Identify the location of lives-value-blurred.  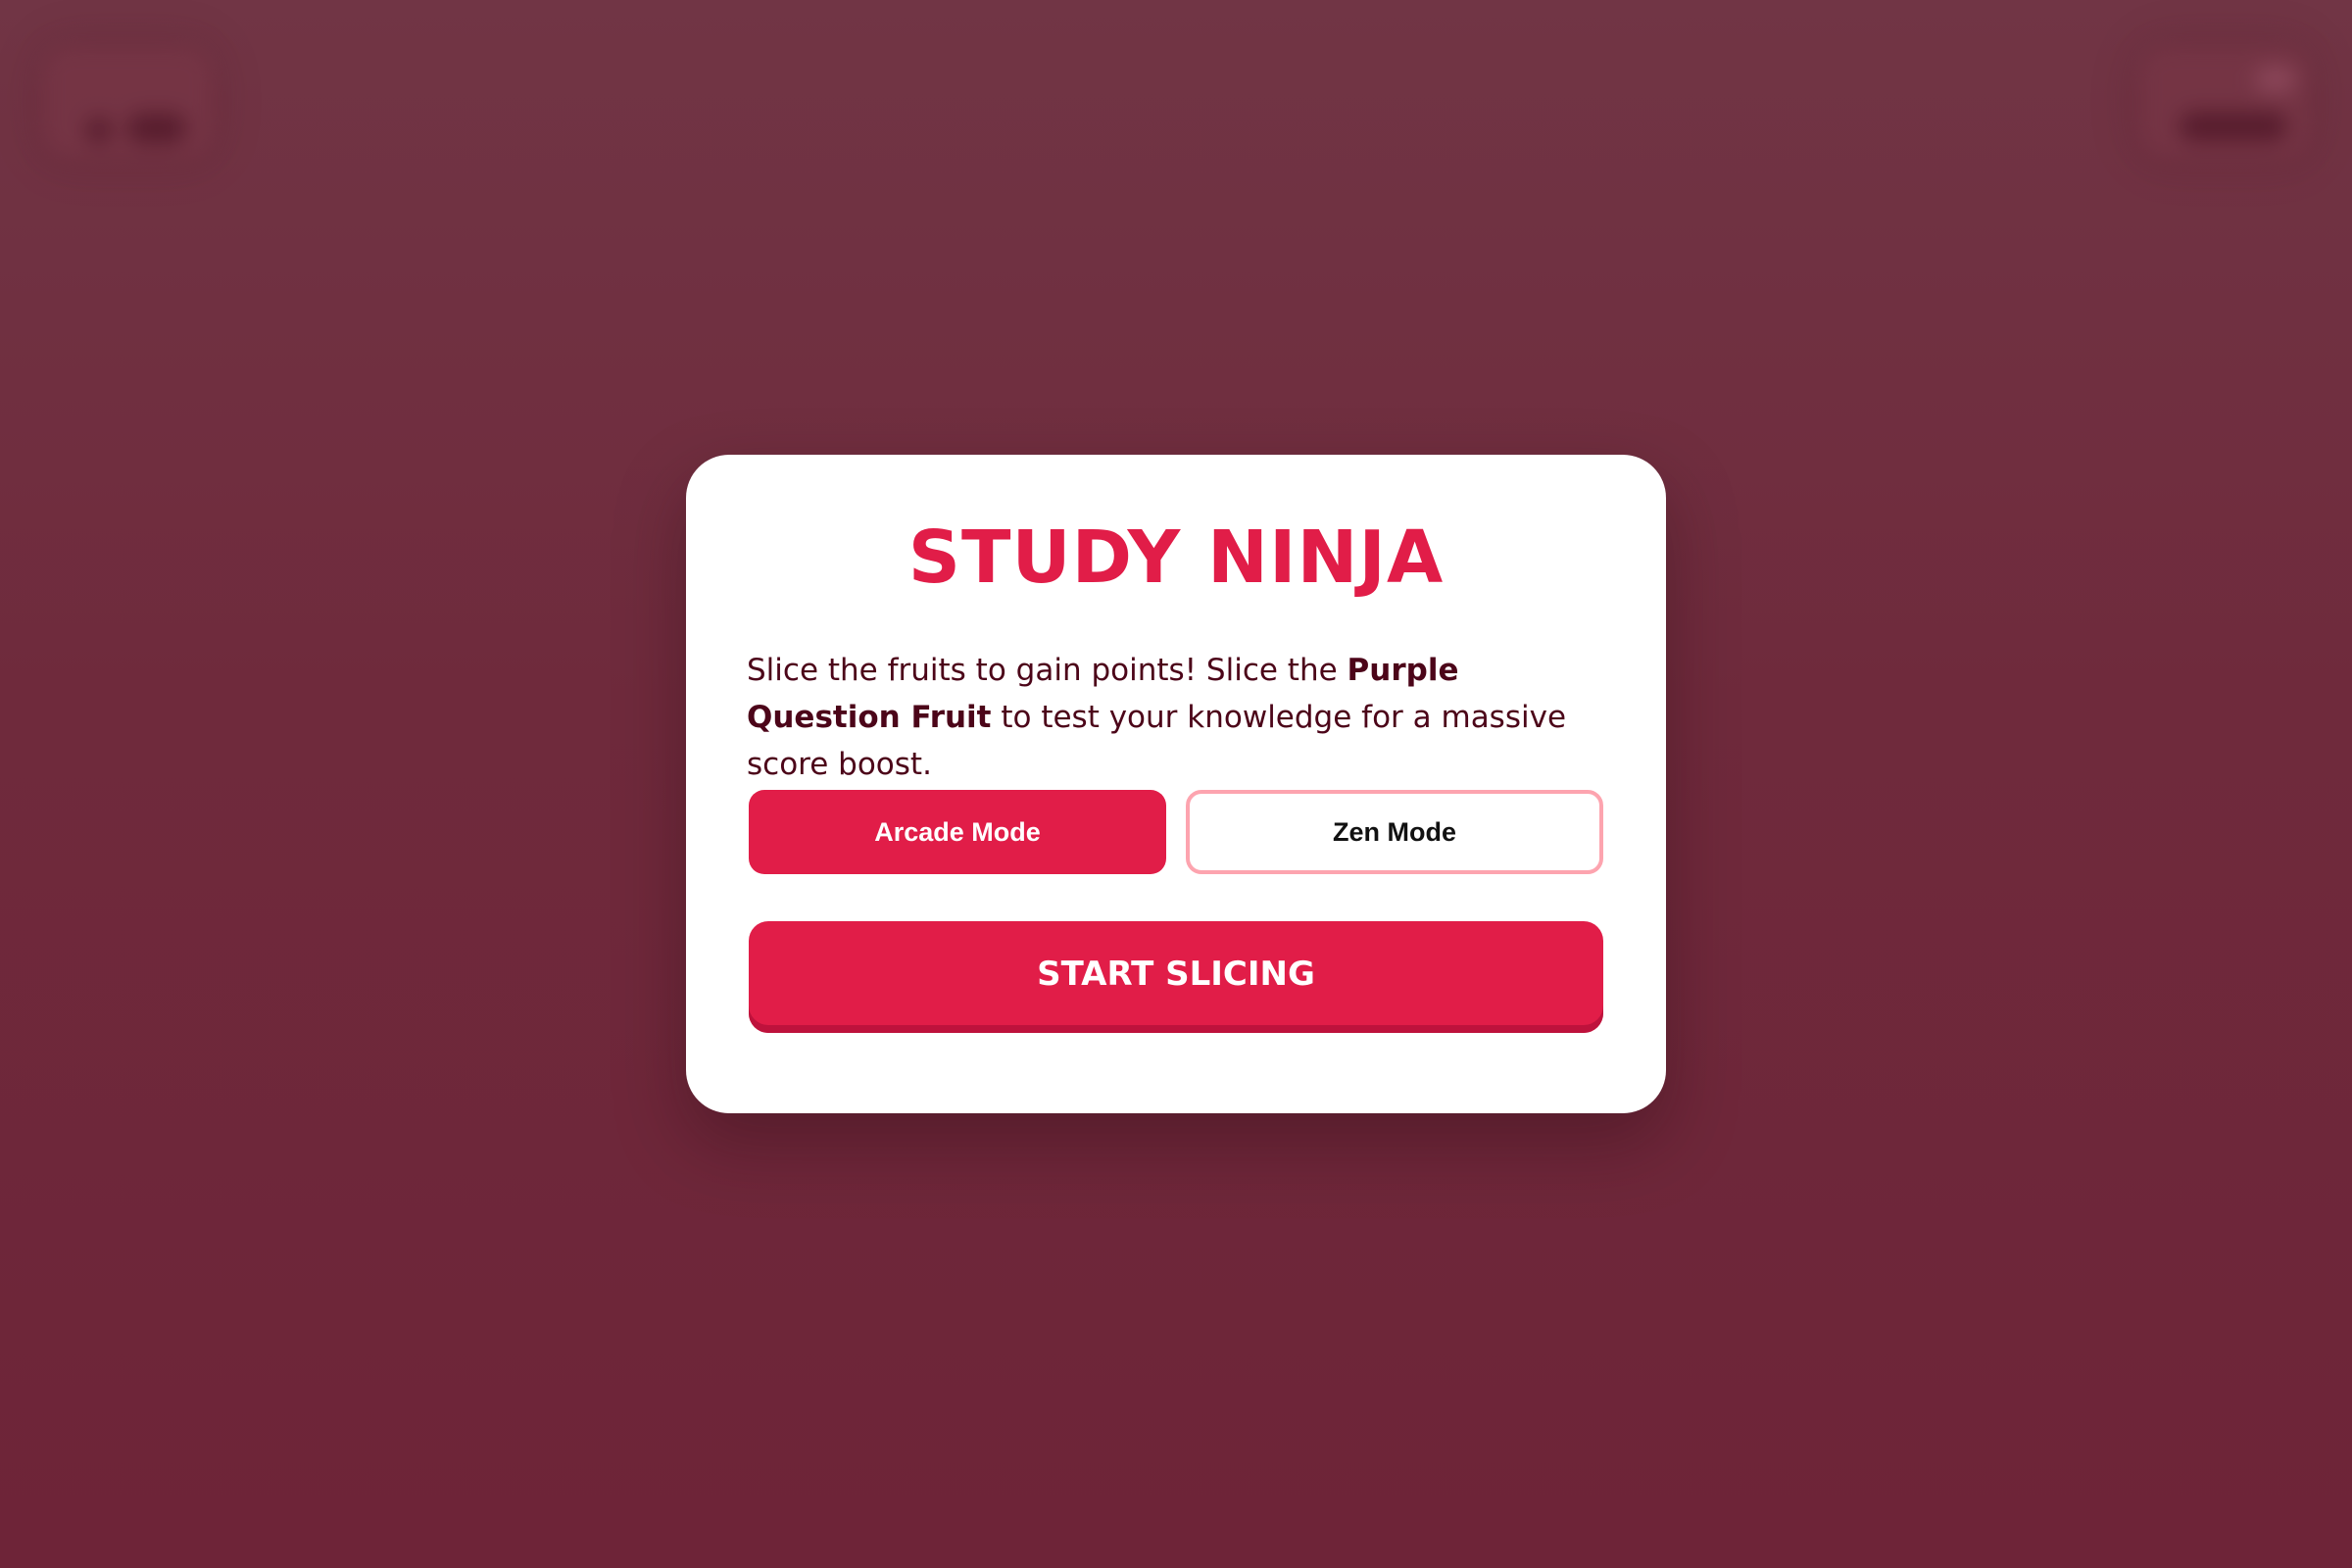
(2233, 127).